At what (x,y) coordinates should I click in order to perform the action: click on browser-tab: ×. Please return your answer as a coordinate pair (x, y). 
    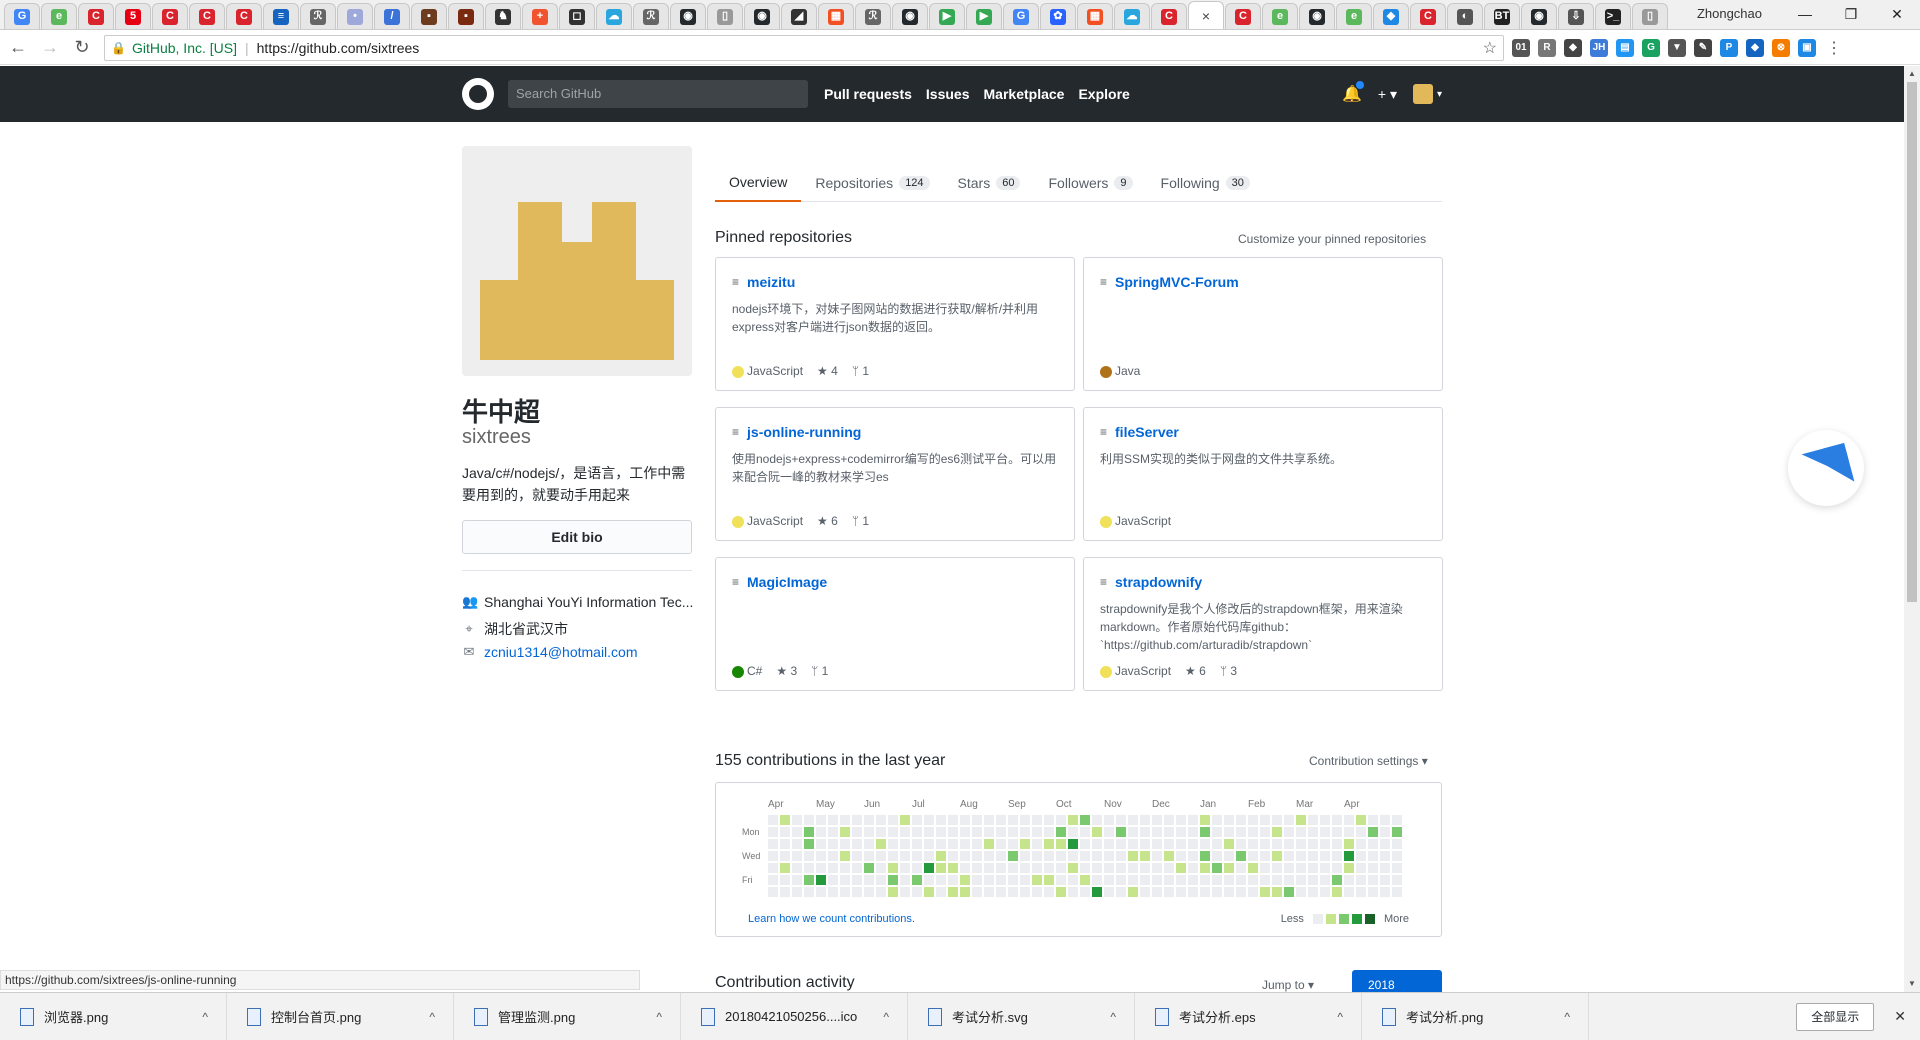
    Looking at the image, I should click on (1206, 15).